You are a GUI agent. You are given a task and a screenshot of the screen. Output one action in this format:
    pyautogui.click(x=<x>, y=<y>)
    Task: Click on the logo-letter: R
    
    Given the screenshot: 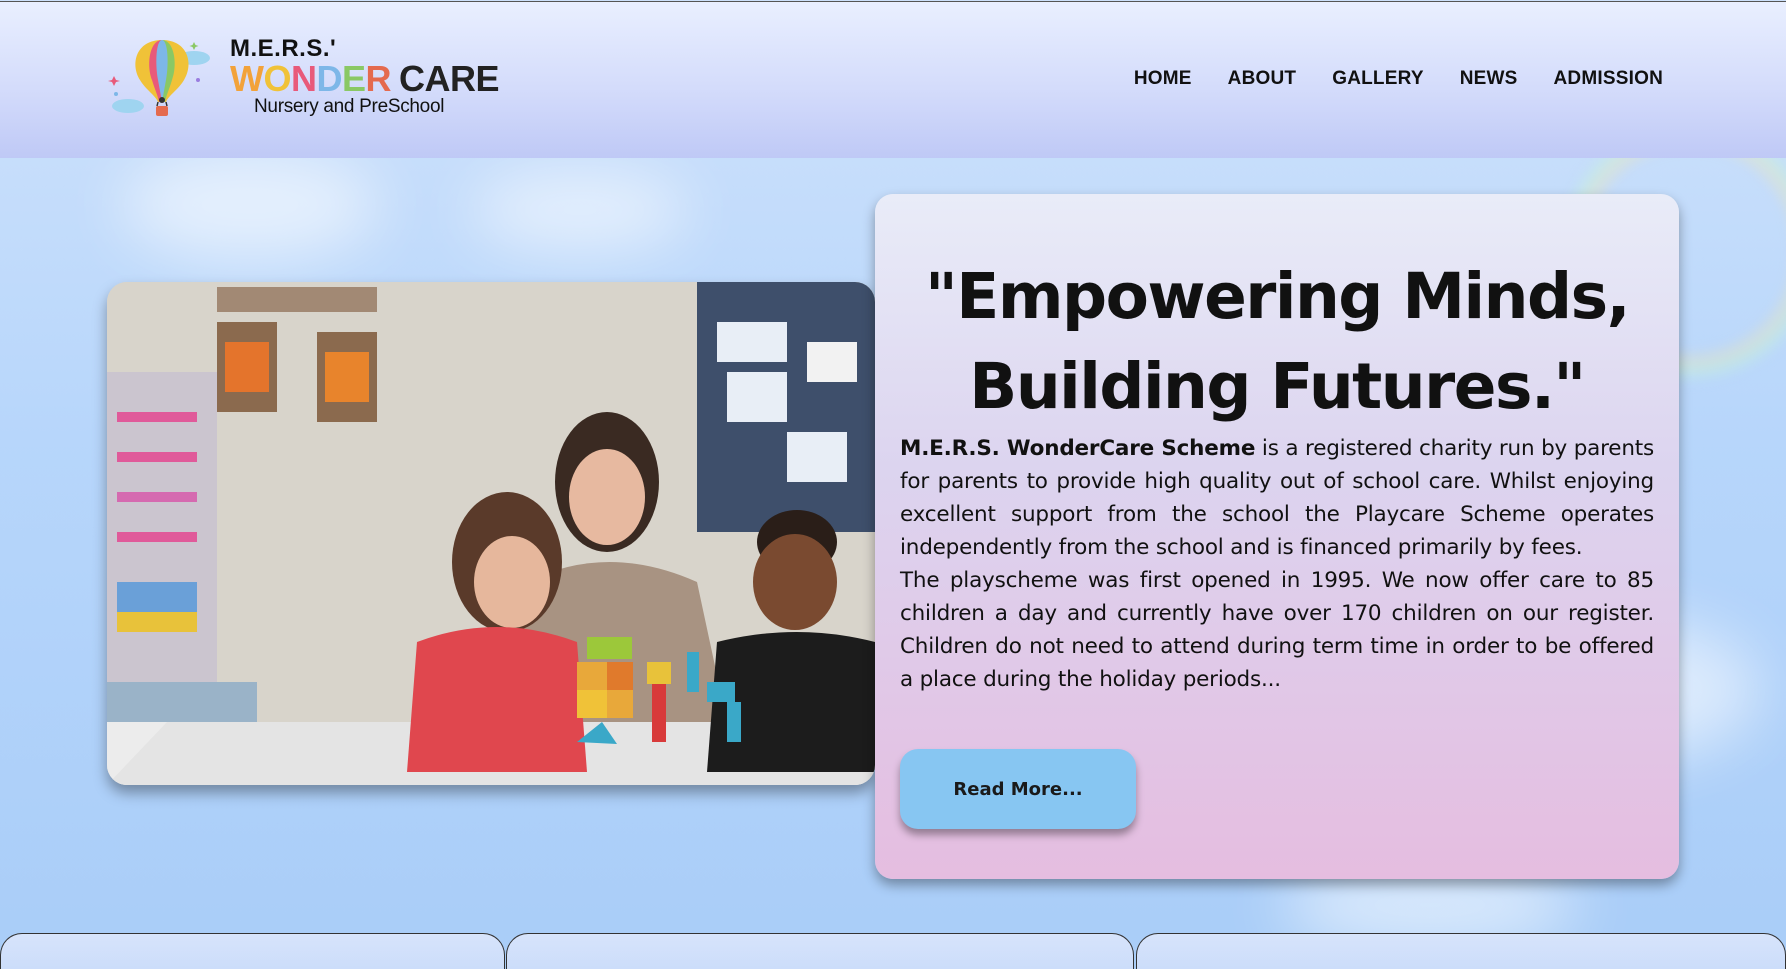 What is the action you would take?
    pyautogui.click(x=378, y=78)
    